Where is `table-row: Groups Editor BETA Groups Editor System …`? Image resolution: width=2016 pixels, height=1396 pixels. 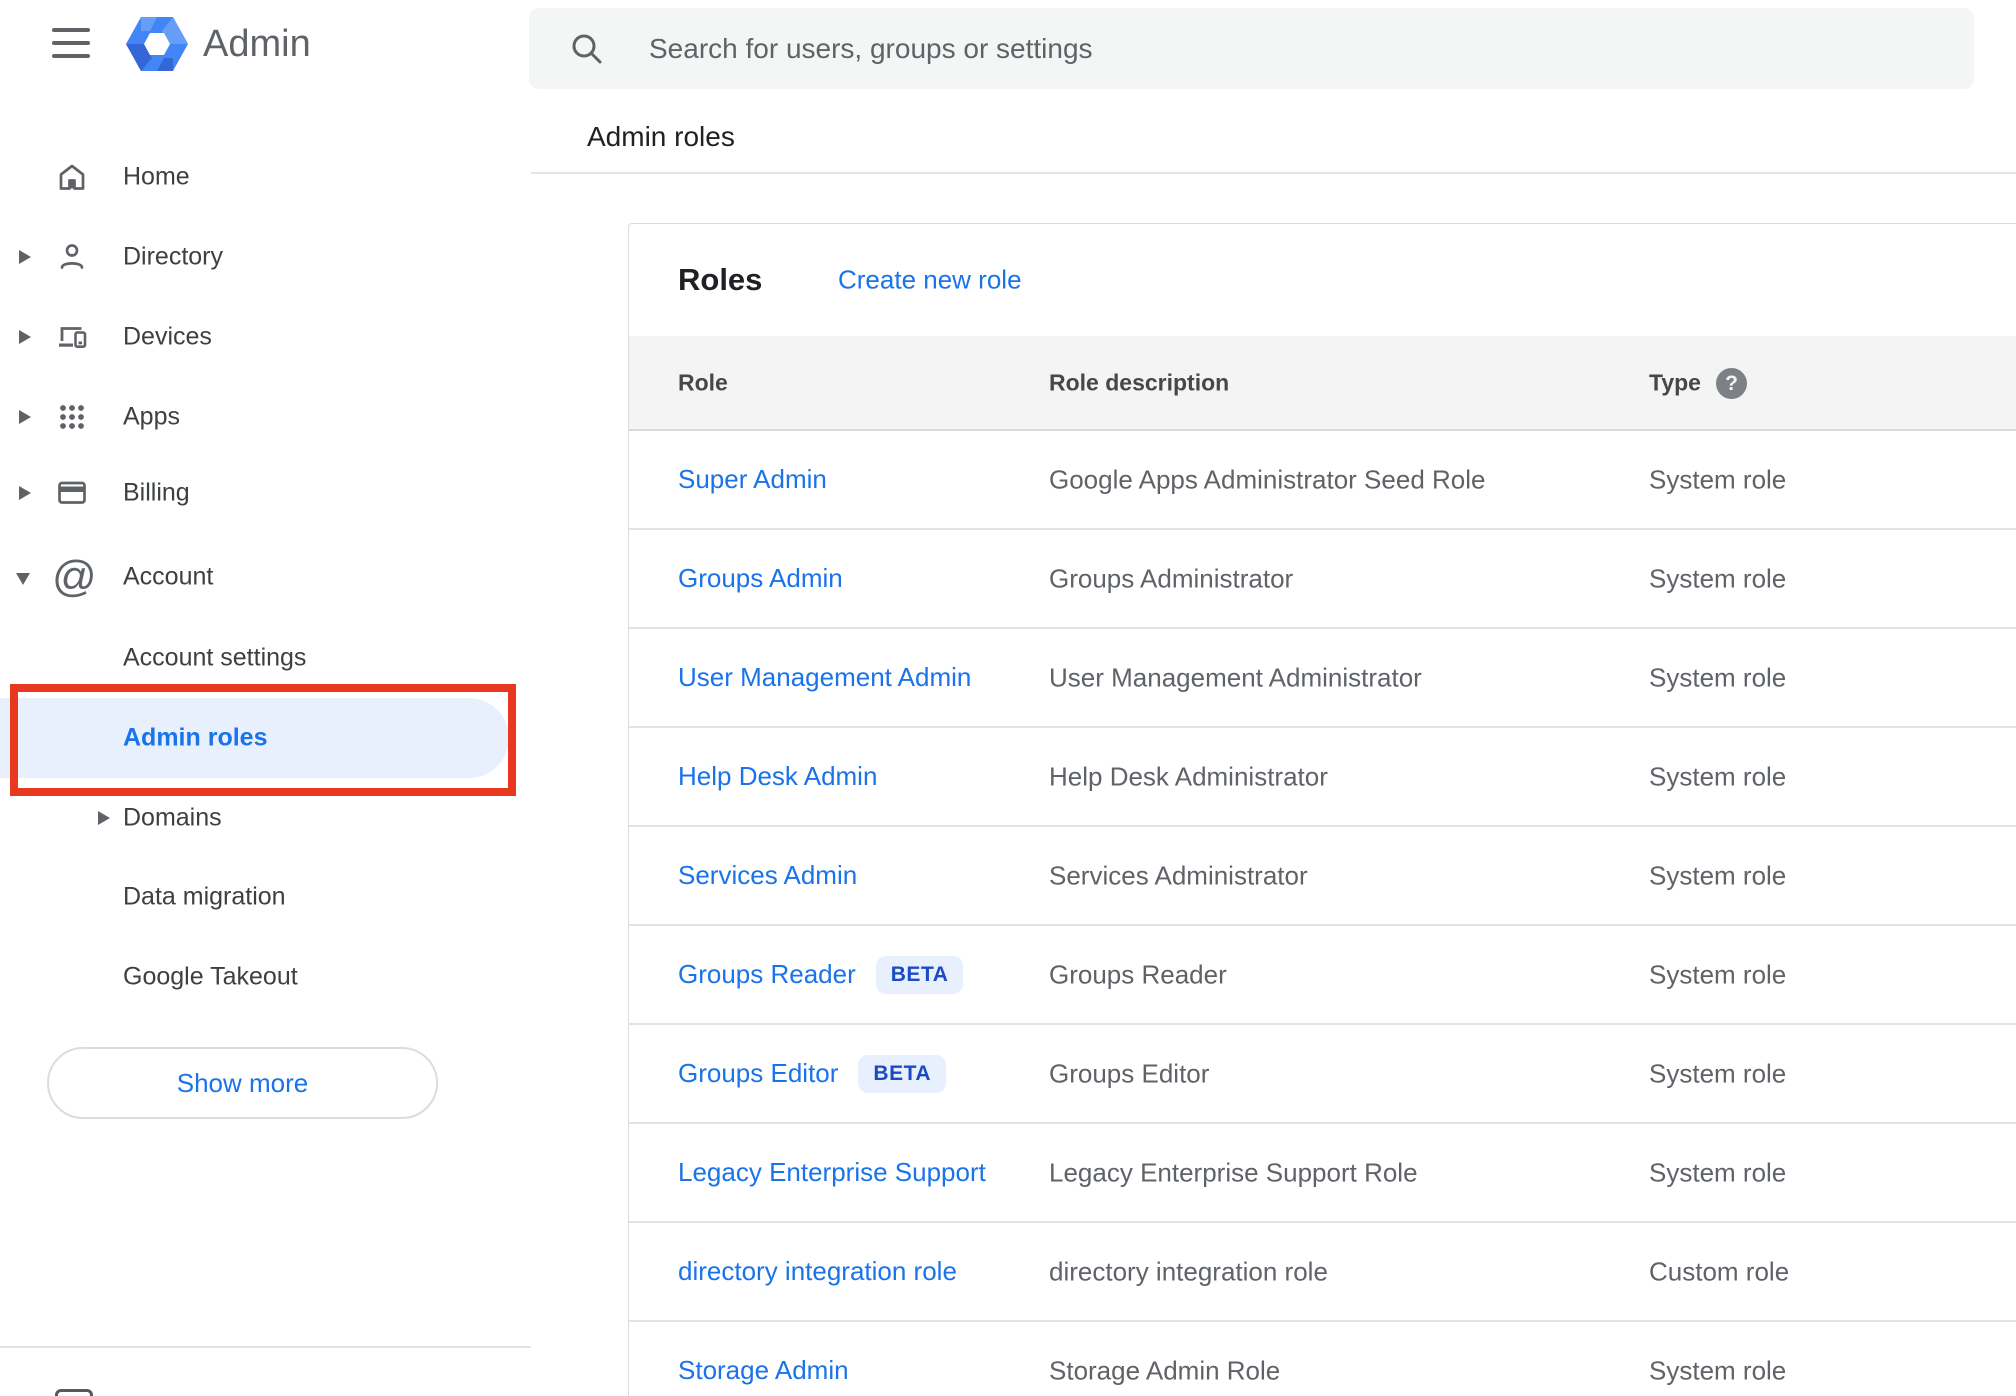 table-row: Groups Editor BETA Groups Editor System … is located at coordinates (1322, 1074).